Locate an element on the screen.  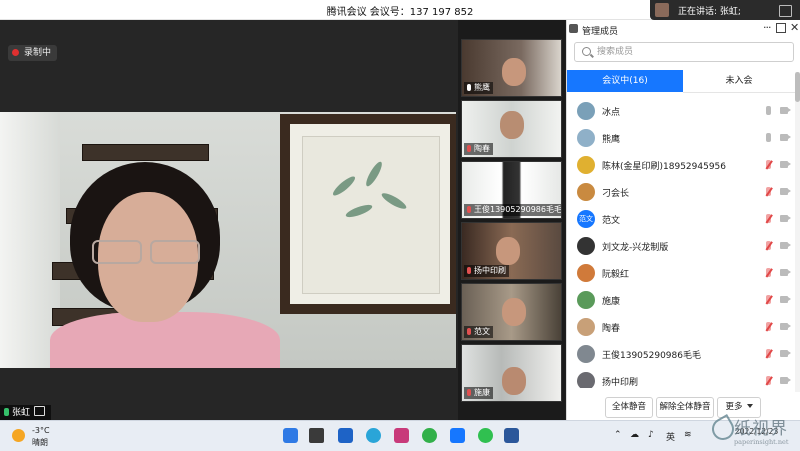
word-icon is located at coordinates (511, 435).